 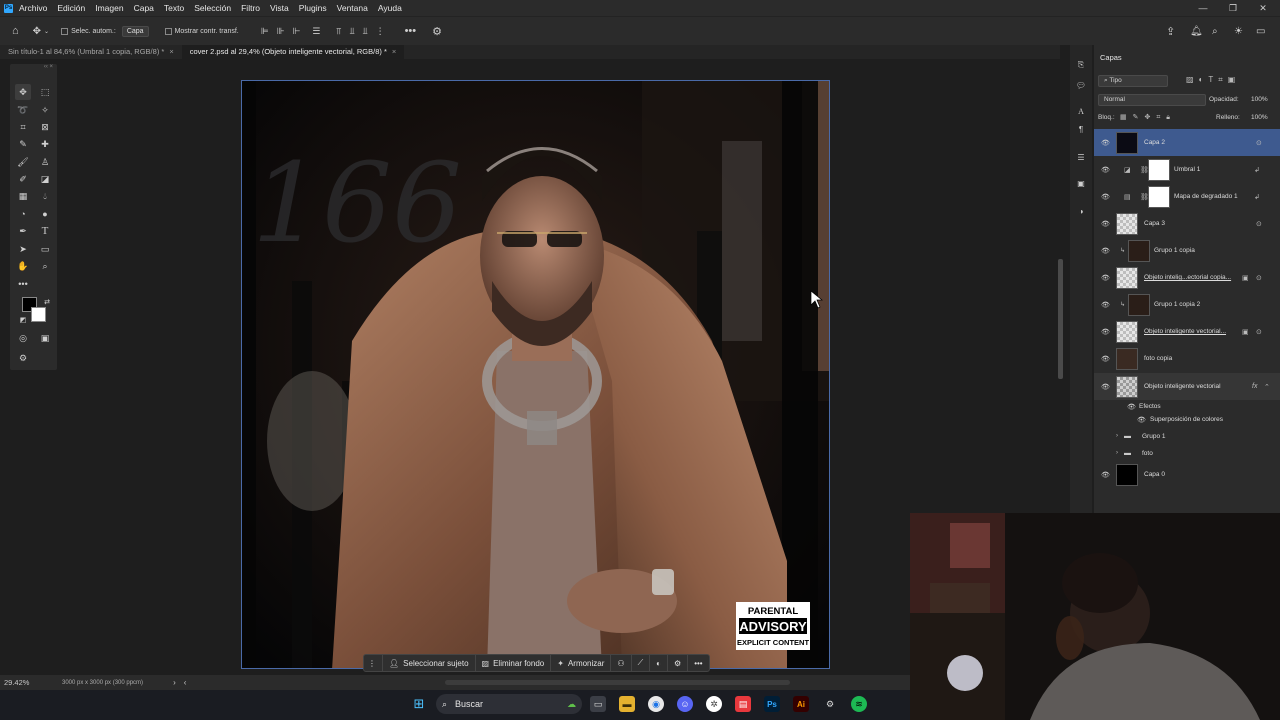 What do you see at coordinates (1187, 453) in the screenshot?
I see `layer-row-foto: › ▬ foto` at bounding box center [1187, 453].